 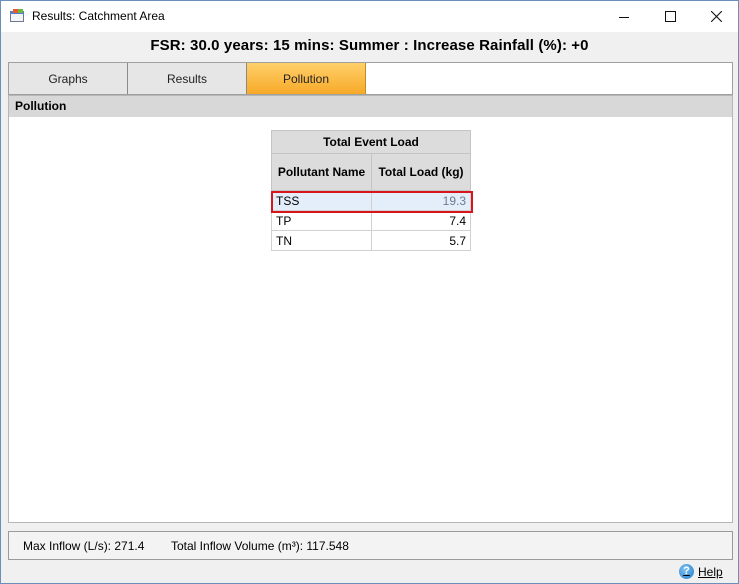 What do you see at coordinates (260, 546) in the screenshot?
I see `total-inflow-volume-status: Total Inflow Volume (m³): 117.548` at bounding box center [260, 546].